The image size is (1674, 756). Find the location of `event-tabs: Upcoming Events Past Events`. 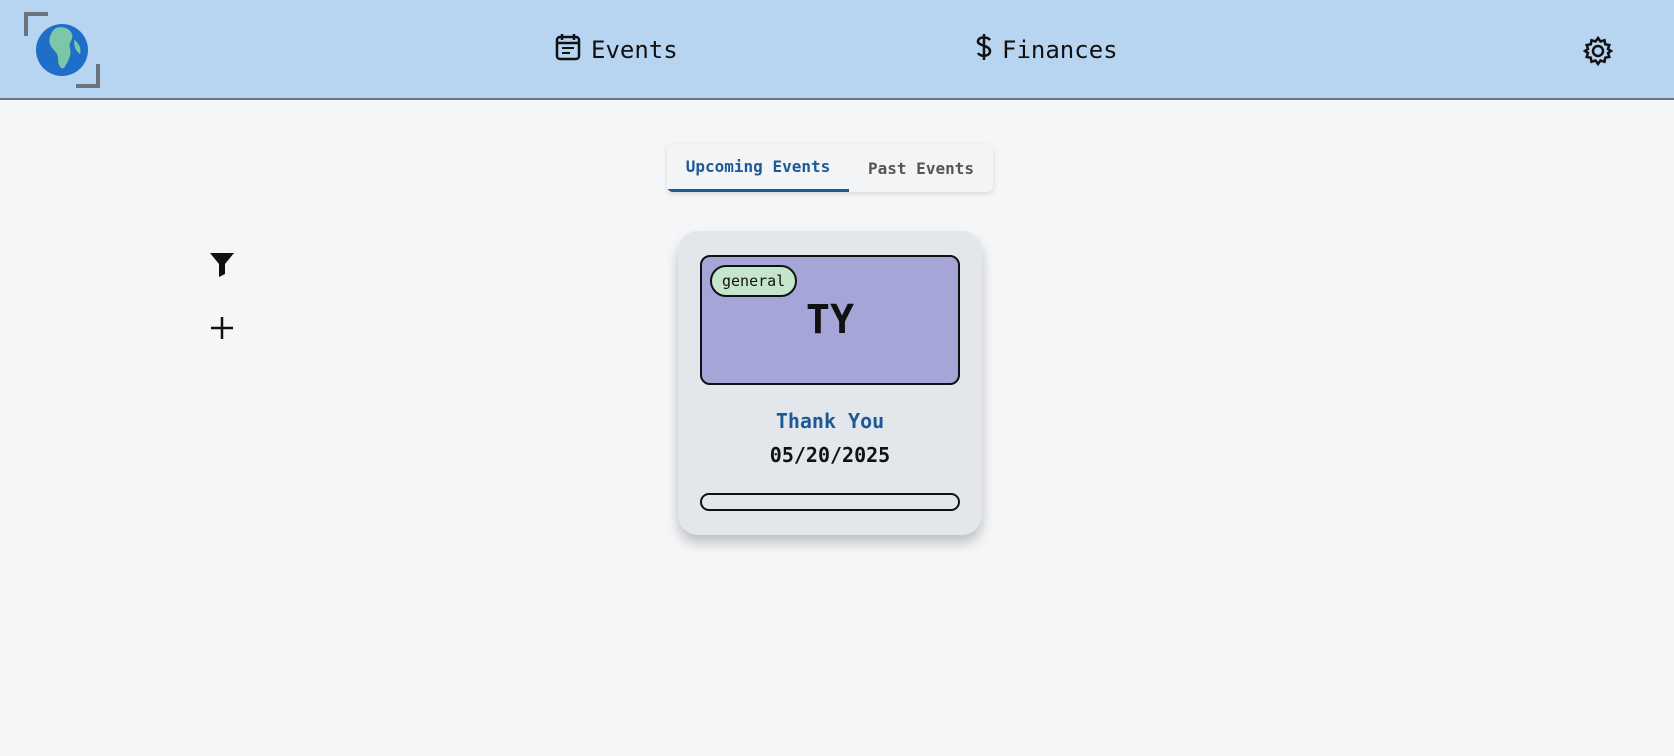

event-tabs: Upcoming Events Past Events is located at coordinates (830, 168).